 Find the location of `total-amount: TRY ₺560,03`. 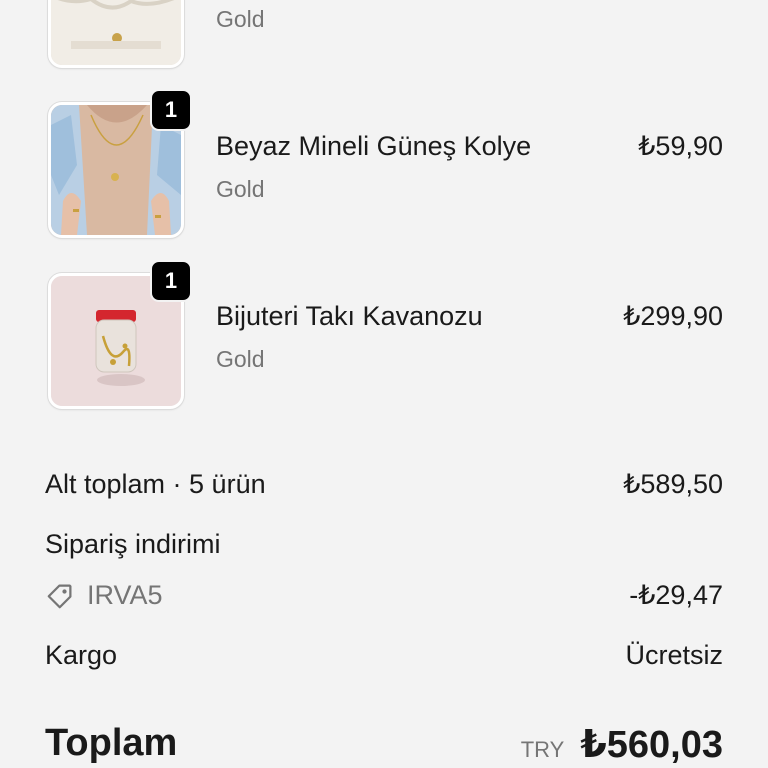

total-amount: TRY ₺560,03 is located at coordinates (622, 744).